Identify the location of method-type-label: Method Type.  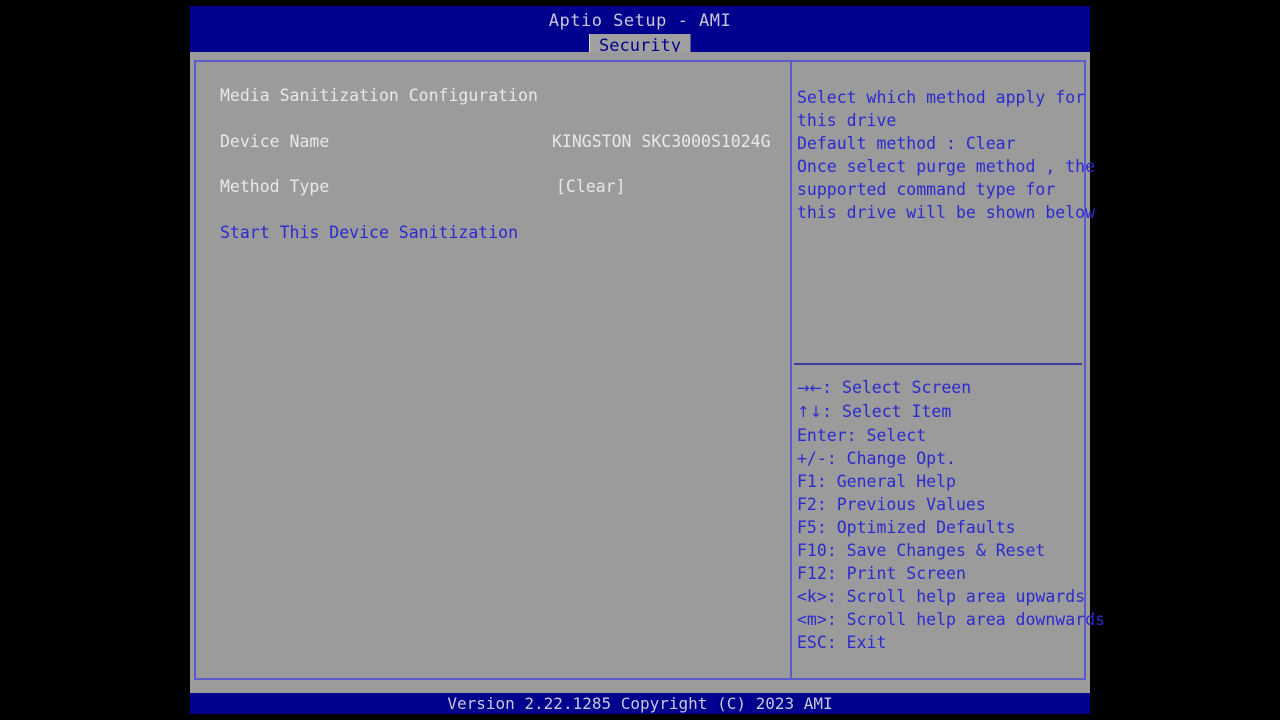
(275, 186).